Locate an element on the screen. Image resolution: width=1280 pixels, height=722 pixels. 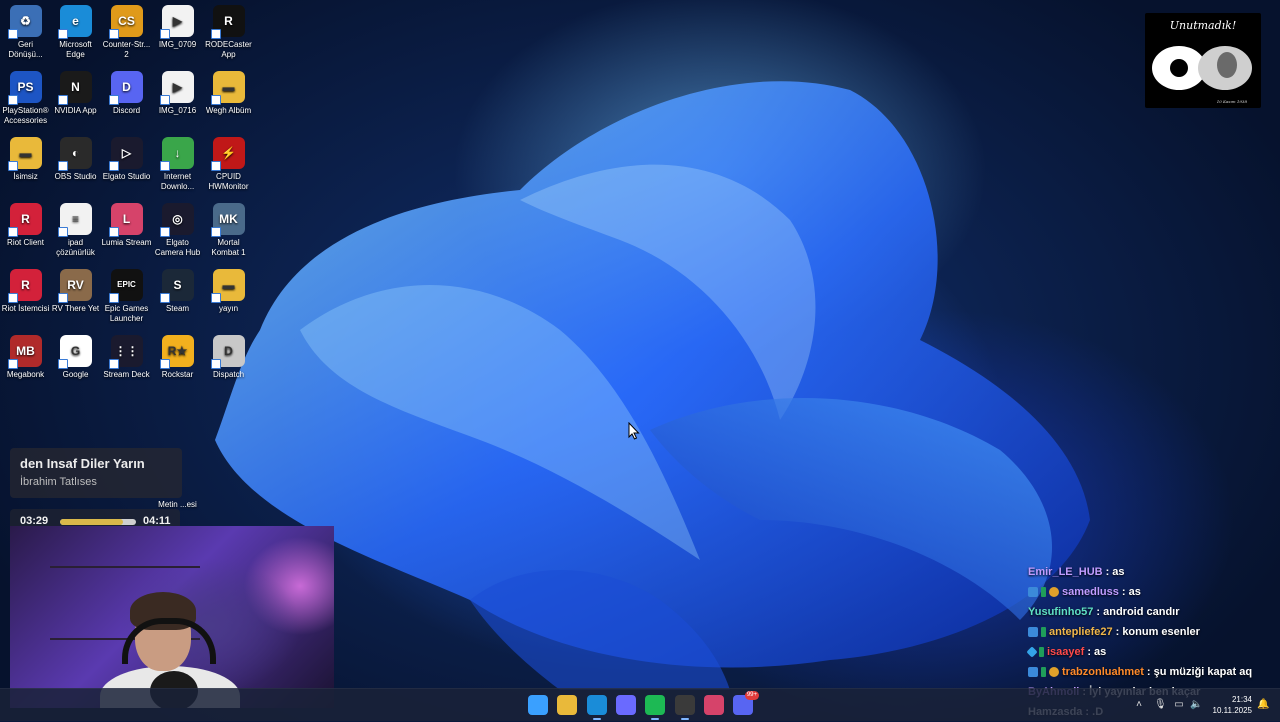
nvidia-icon: N is located at coordinates (74, 88).